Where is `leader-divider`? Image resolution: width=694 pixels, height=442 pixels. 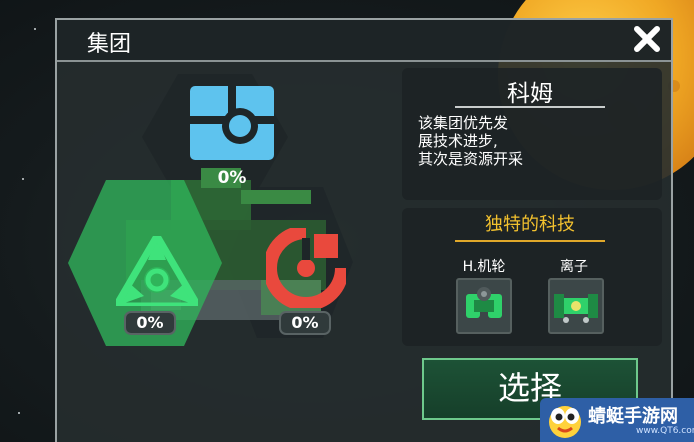
leader-divider is located at coordinates (530, 107).